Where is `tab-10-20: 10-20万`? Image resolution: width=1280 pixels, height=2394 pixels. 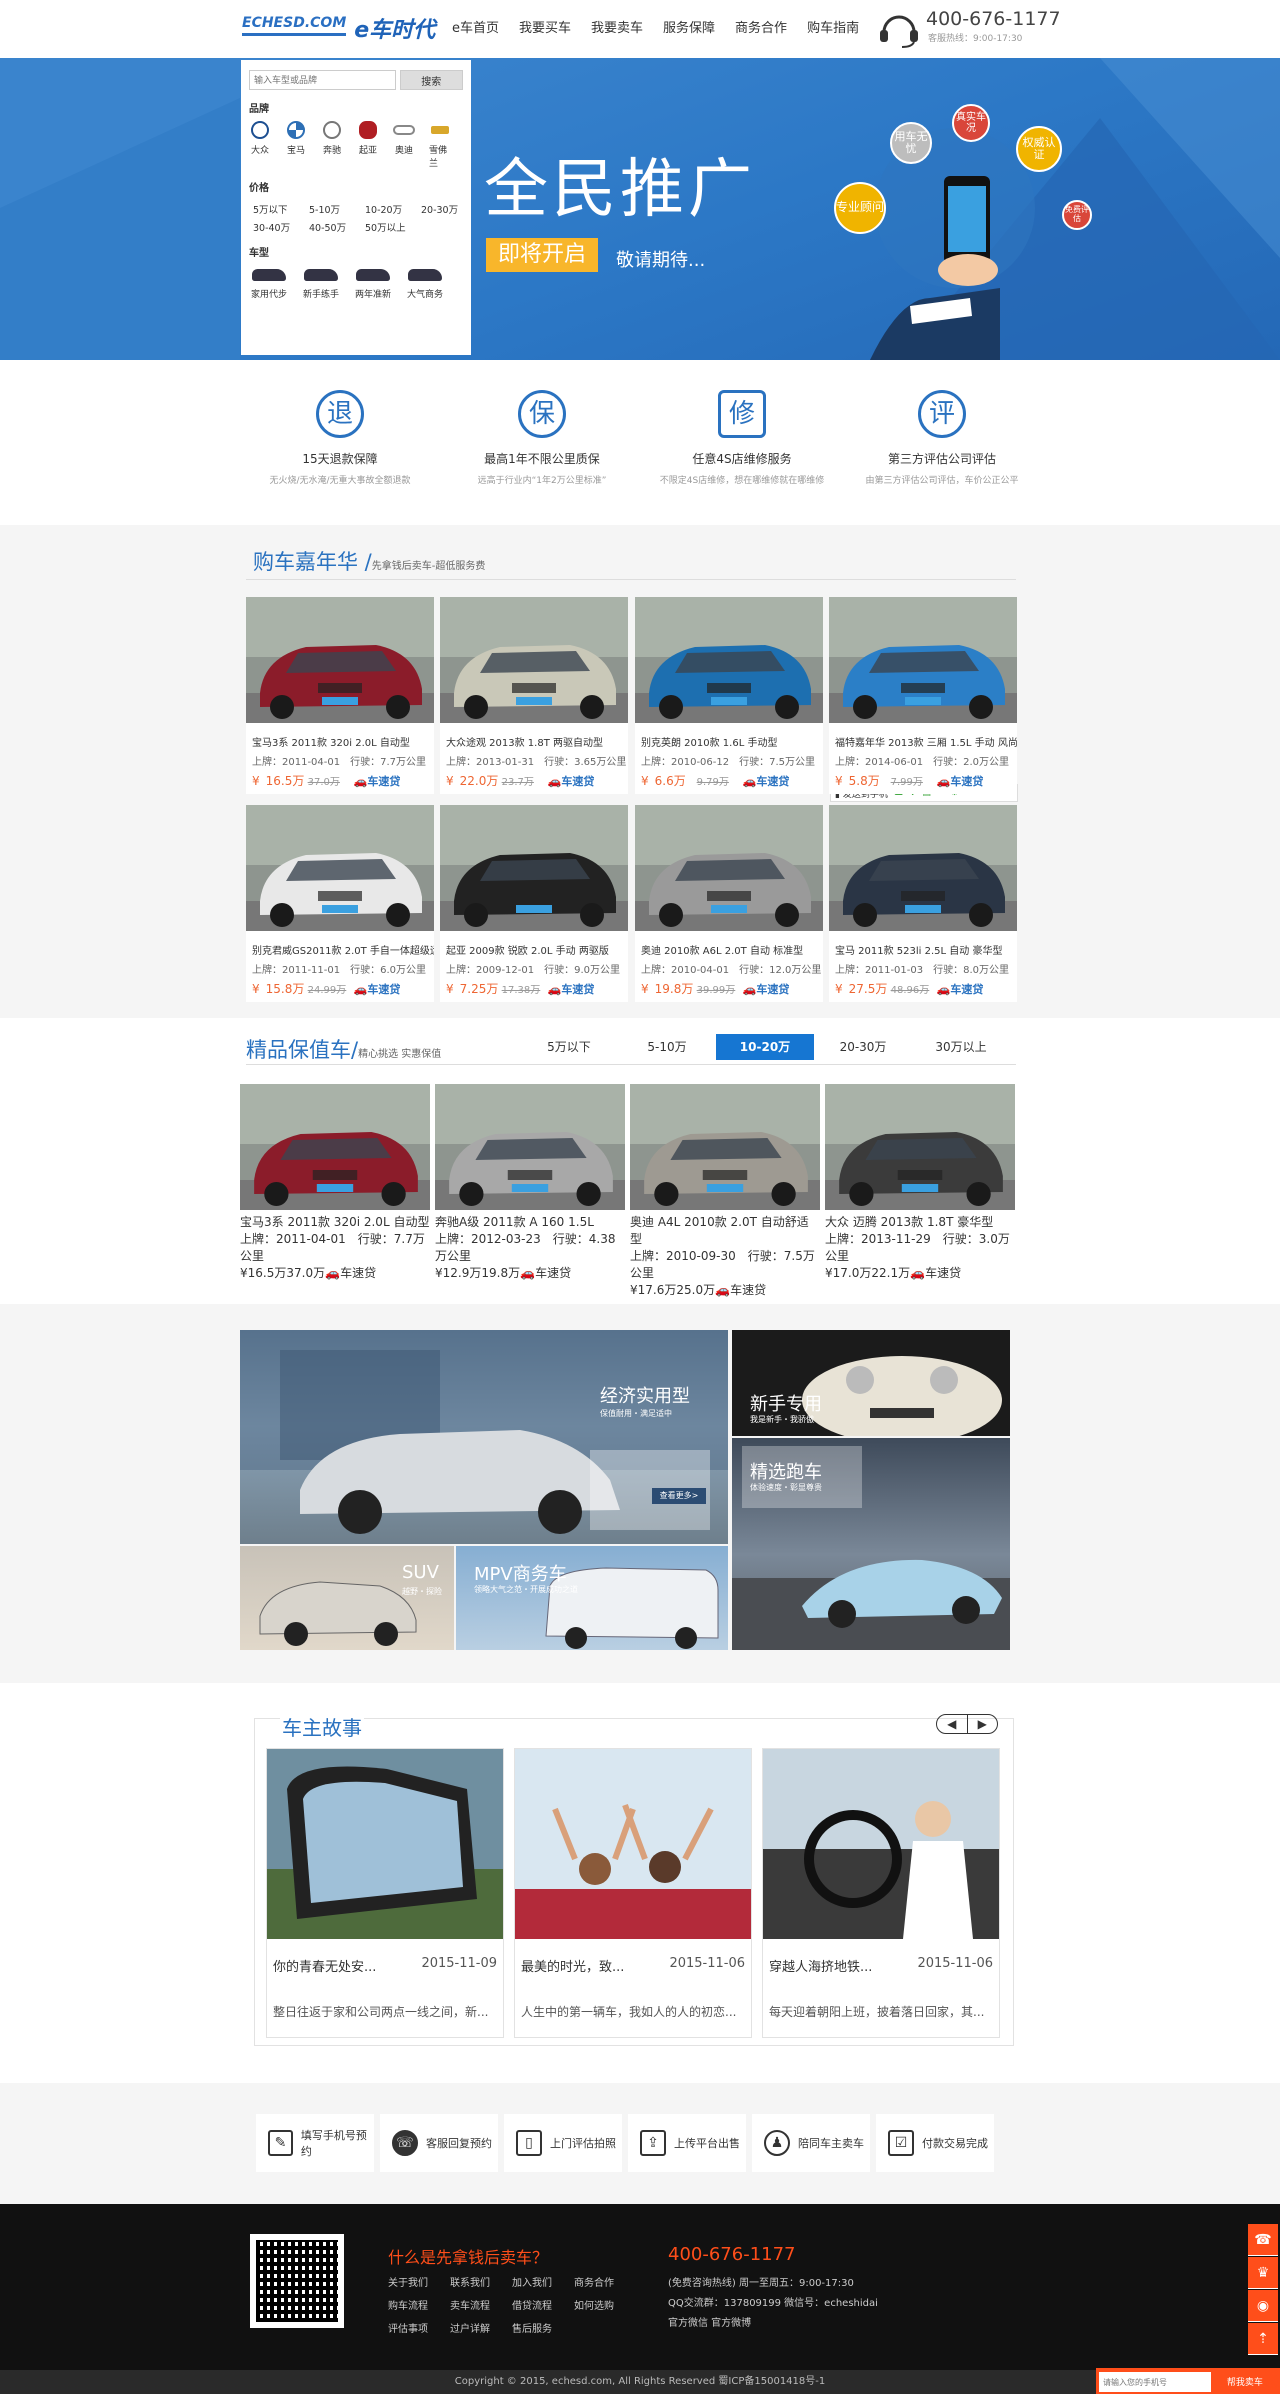
tab-10-20: 10-20万 is located at coordinates (765, 1047).